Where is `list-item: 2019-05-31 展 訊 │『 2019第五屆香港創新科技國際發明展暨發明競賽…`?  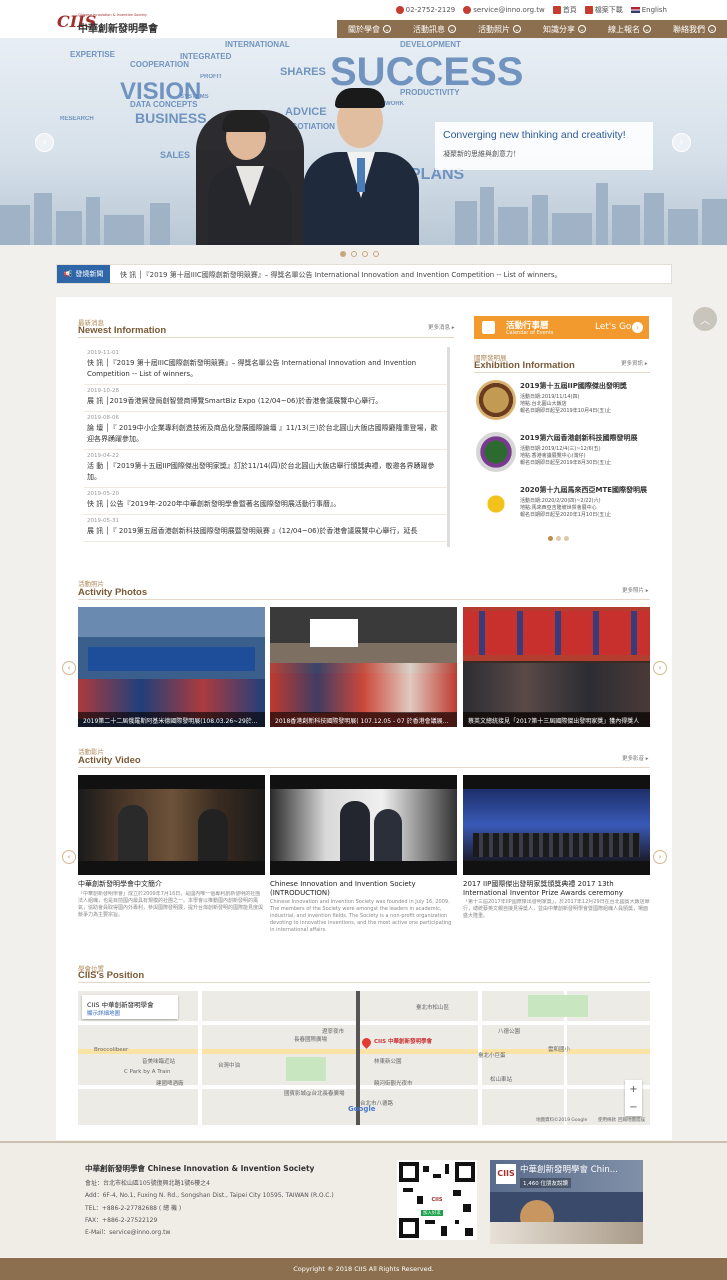
list-item: 2019-05-31 展 訊 │『 2019第五屆香港創新科技國際發明展暨發明競賽… is located at coordinates (265, 528).